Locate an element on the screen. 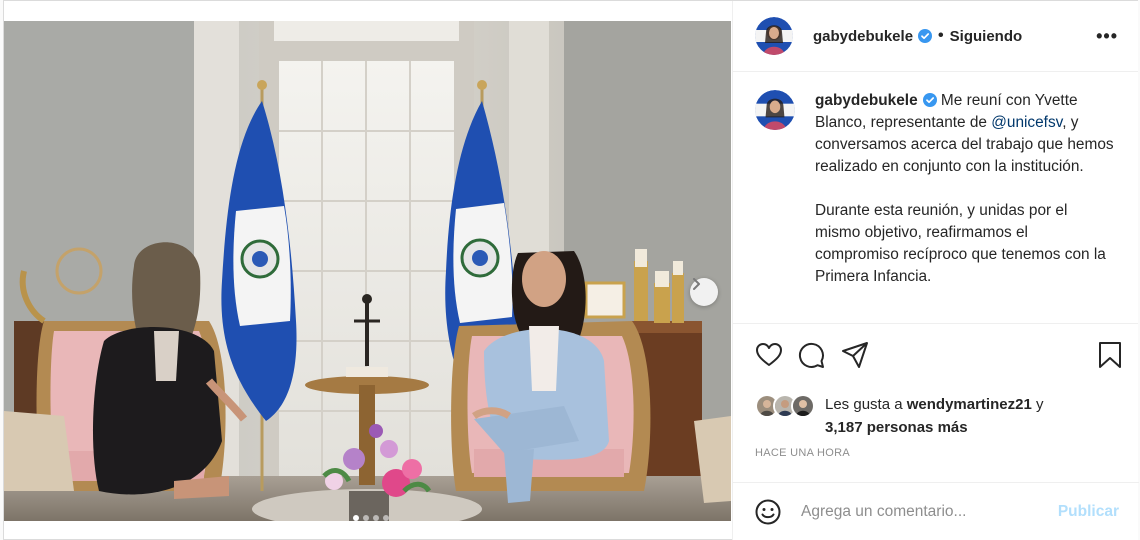  carousel-indicator is located at coordinates (371, 518).